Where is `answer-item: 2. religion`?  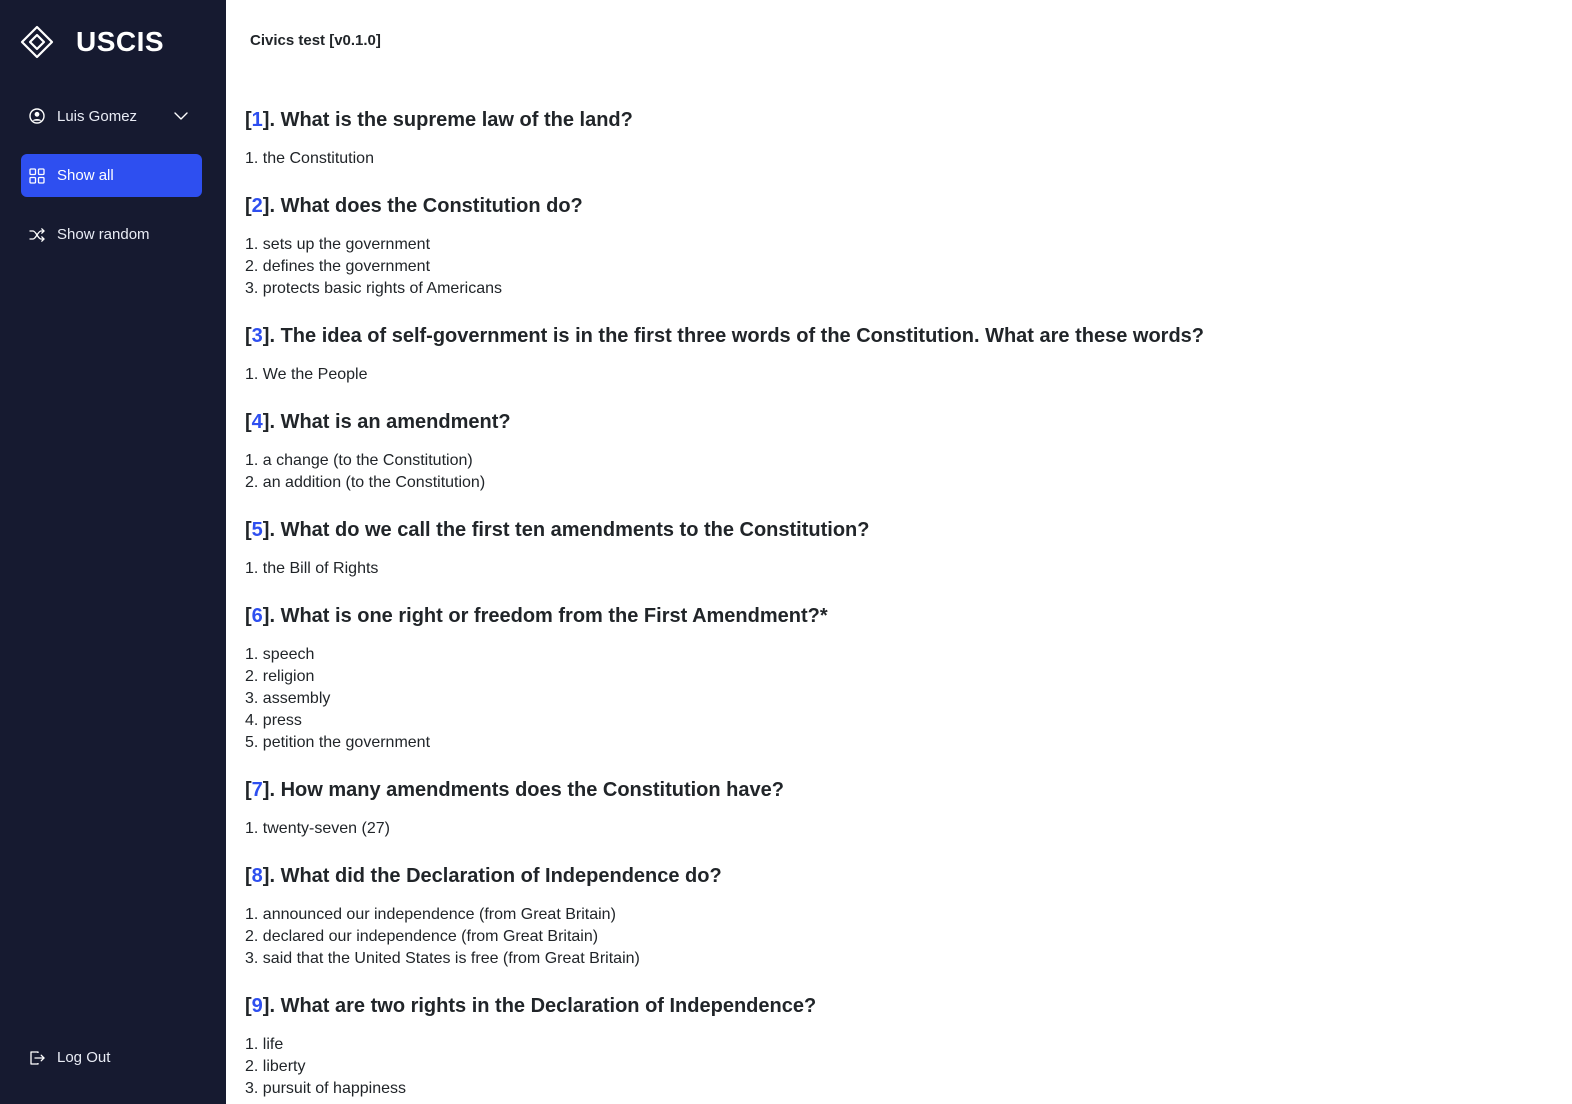 answer-item: 2. religion is located at coordinates (280, 676).